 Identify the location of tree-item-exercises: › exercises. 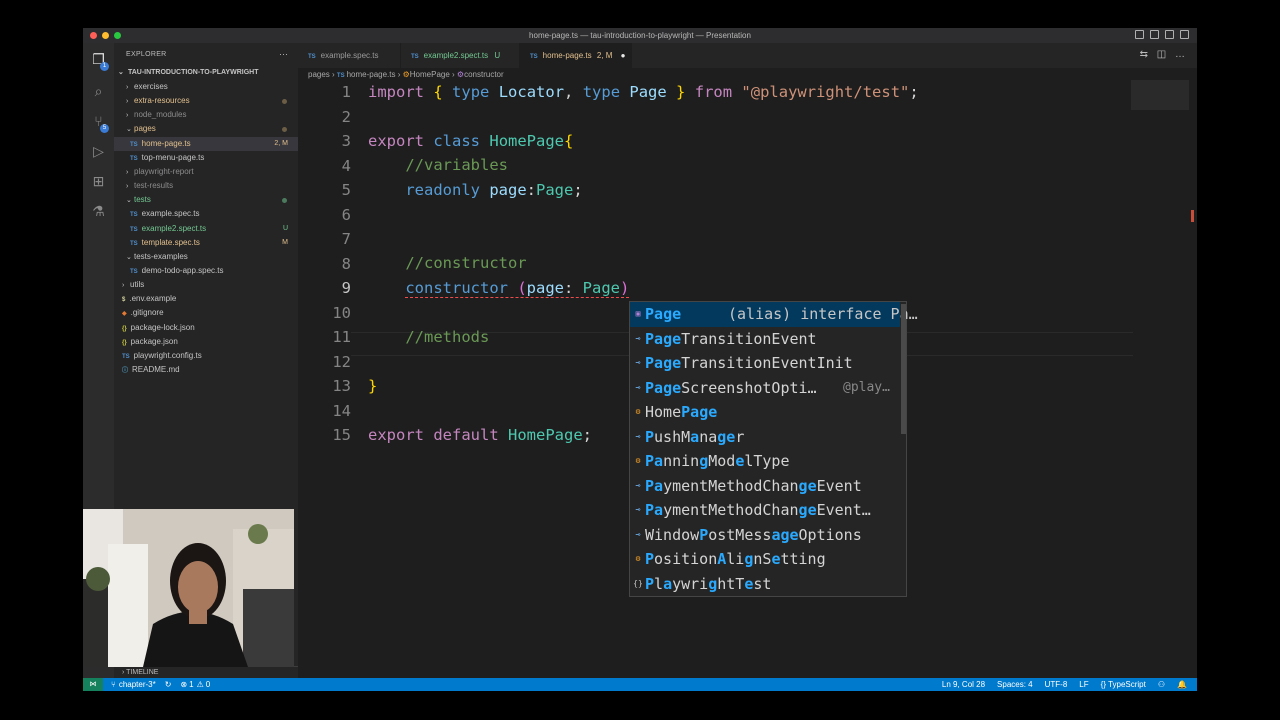
(206, 87).